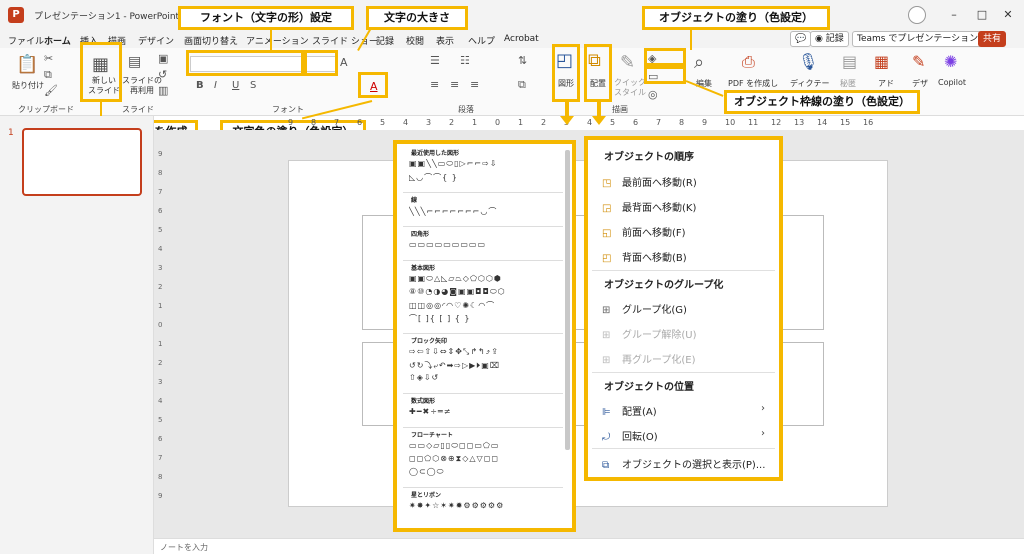 The image size is (1024, 554). Describe the element at coordinates (659, 122) in the screenshot. I see `ruler-tick: 7` at that location.